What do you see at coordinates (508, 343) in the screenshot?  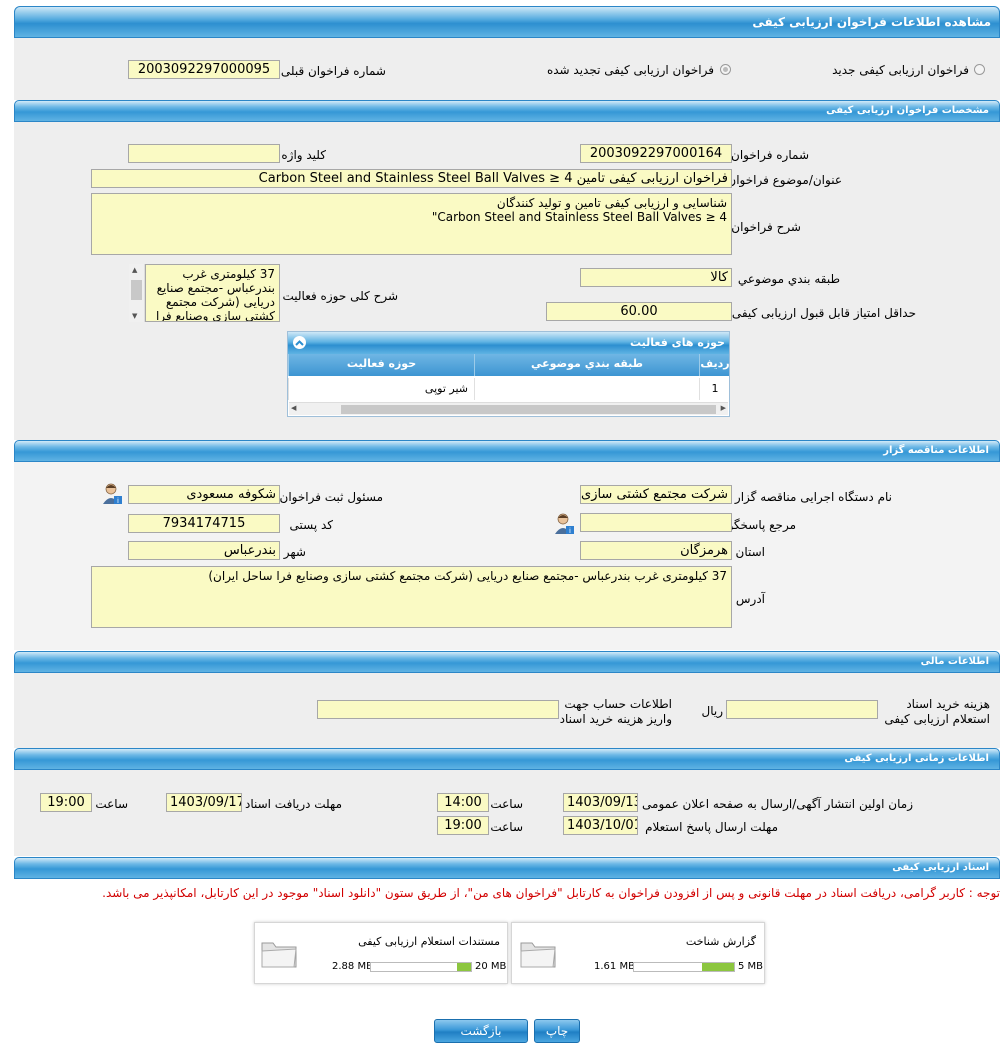 I see `activity-grid-title-bar: حوزه های فعالیت` at bounding box center [508, 343].